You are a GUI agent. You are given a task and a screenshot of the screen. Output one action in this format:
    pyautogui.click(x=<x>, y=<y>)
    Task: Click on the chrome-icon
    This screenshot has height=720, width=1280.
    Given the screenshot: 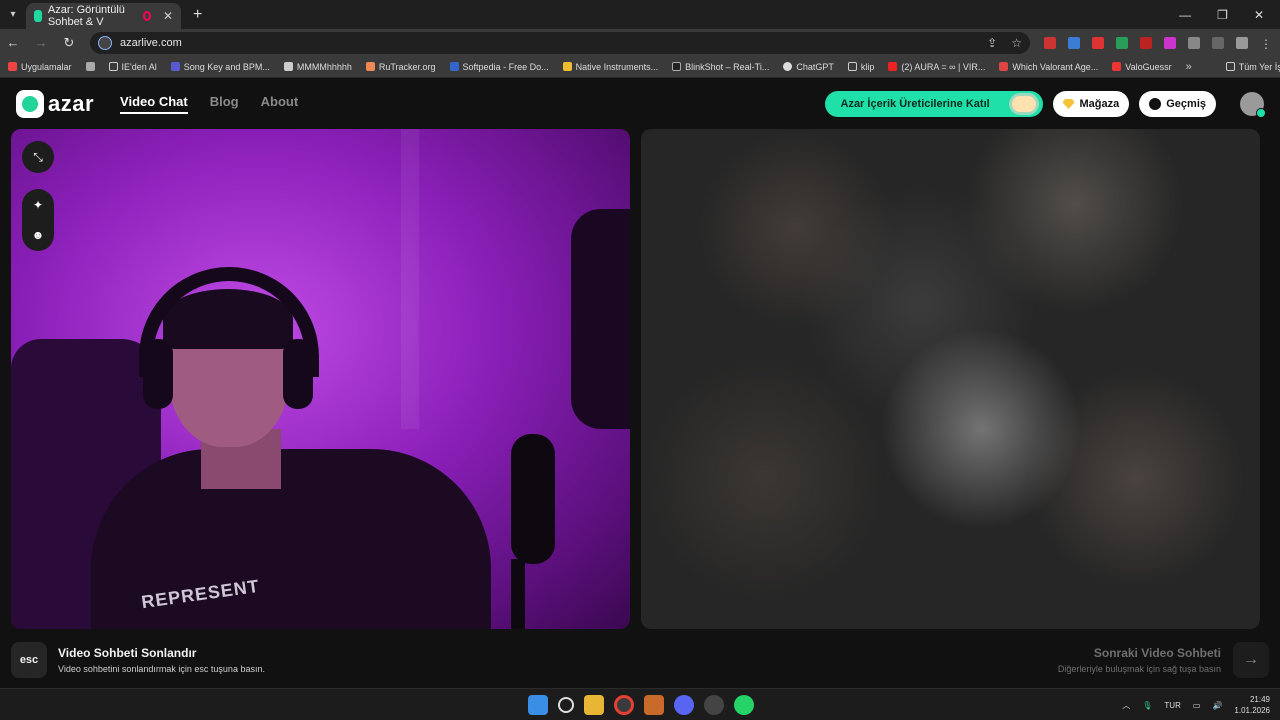 What is the action you would take?
    pyautogui.click(x=624, y=705)
    